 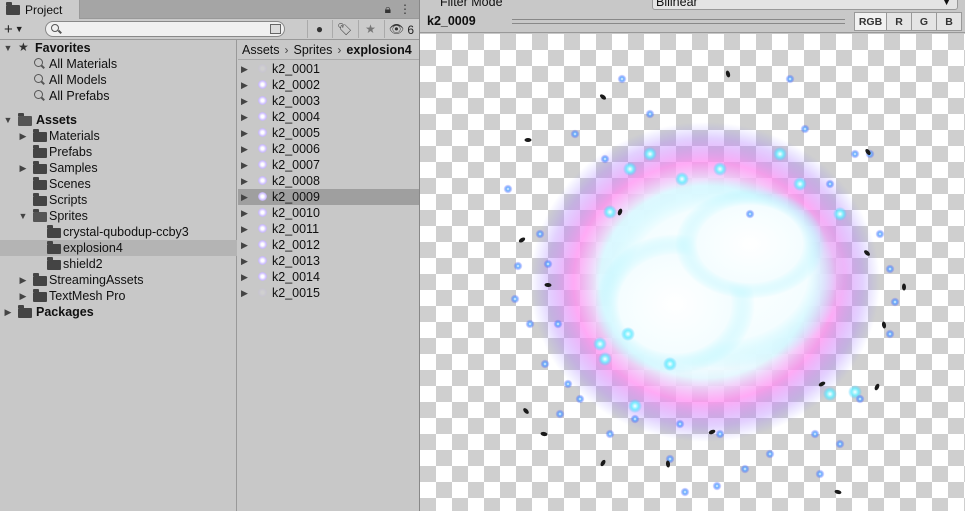 What do you see at coordinates (328, 117) in the screenshot?
I see `file-item: ▶ k2_0004` at bounding box center [328, 117].